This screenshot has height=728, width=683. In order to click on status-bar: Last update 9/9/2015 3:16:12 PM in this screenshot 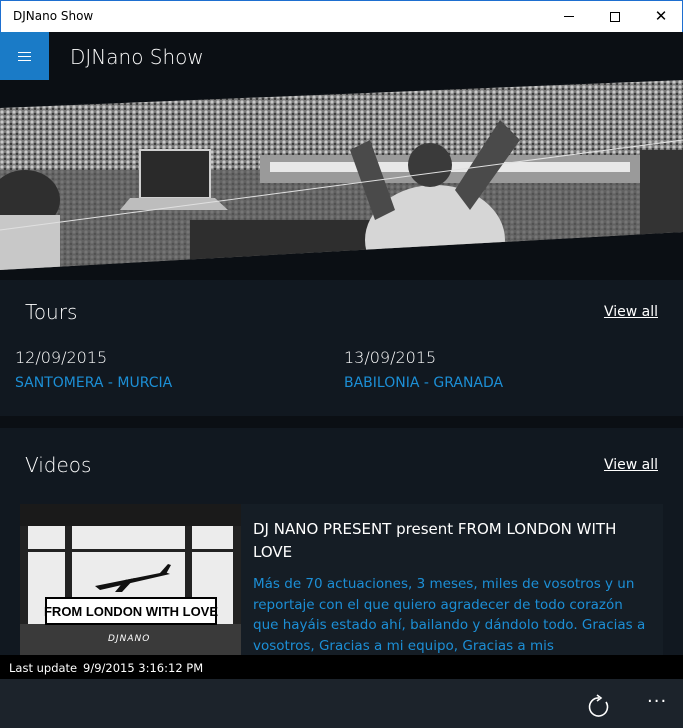, I will do `click(341, 667)`.